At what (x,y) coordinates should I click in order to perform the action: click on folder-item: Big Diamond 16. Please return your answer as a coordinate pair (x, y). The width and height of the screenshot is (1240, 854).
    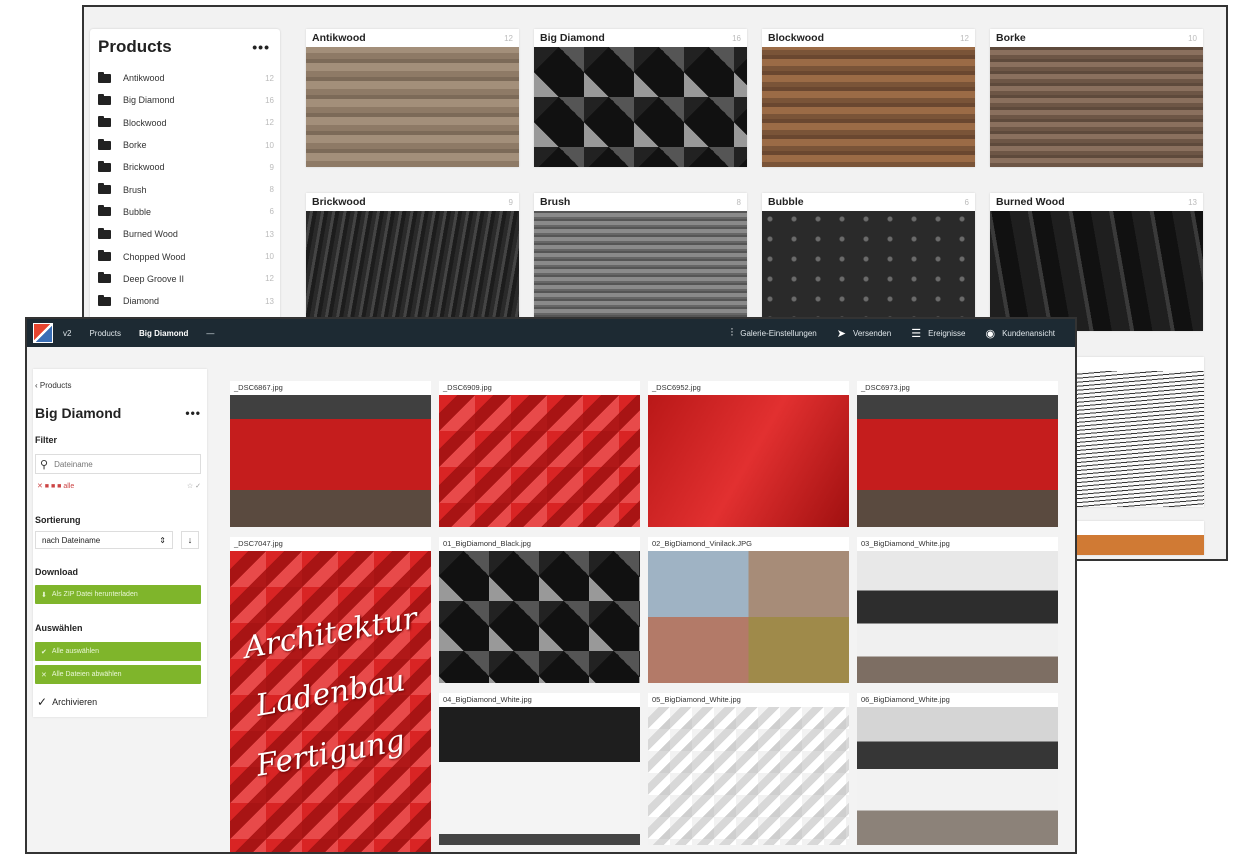
    Looking at the image, I should click on (185, 100).